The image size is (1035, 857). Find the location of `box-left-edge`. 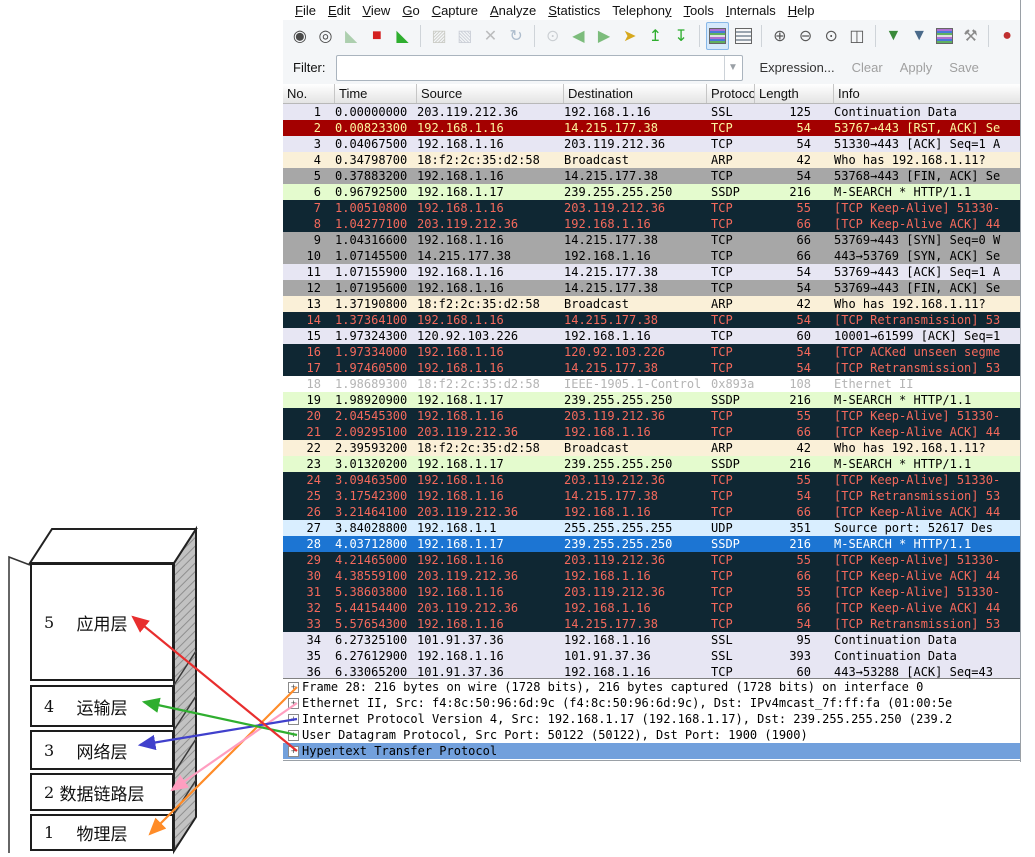

box-left-edge is located at coordinates (19, 704).